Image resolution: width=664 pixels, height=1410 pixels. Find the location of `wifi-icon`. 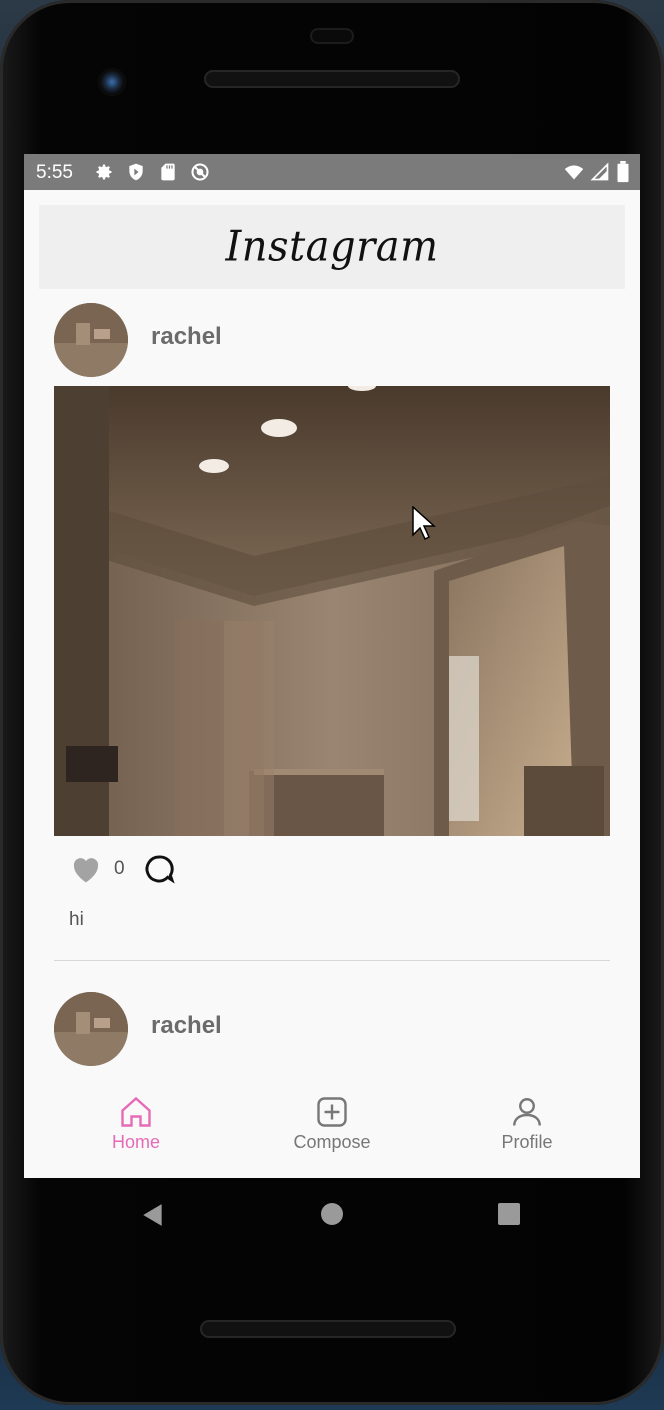

wifi-icon is located at coordinates (574, 172).